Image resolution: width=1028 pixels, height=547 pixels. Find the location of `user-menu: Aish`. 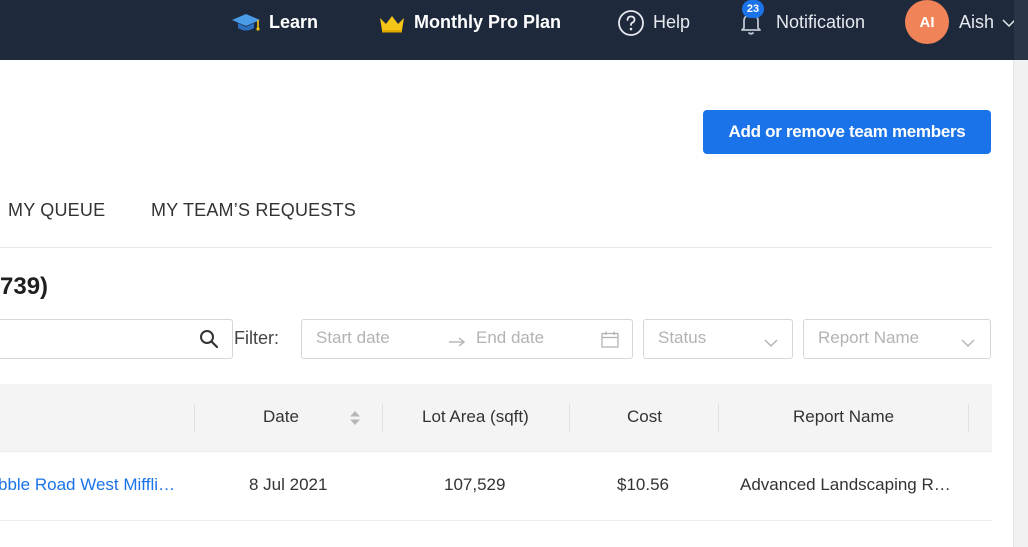

user-menu: Aish is located at coordinates (987, 22).